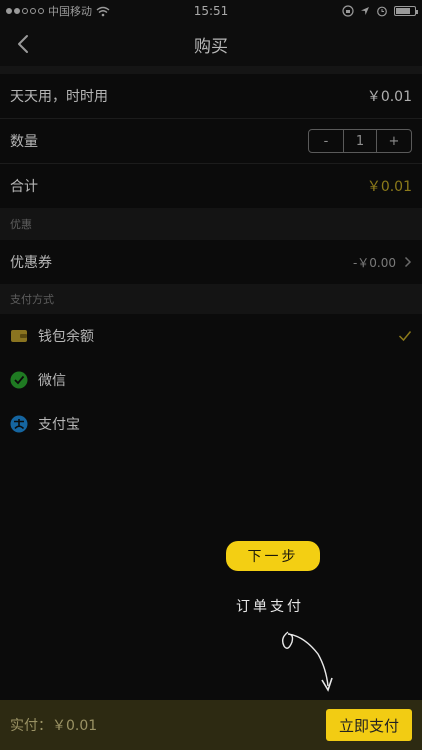 The height and width of the screenshot is (750, 422). I want to click on quantity-stepper: - 1 +, so click(360, 141).